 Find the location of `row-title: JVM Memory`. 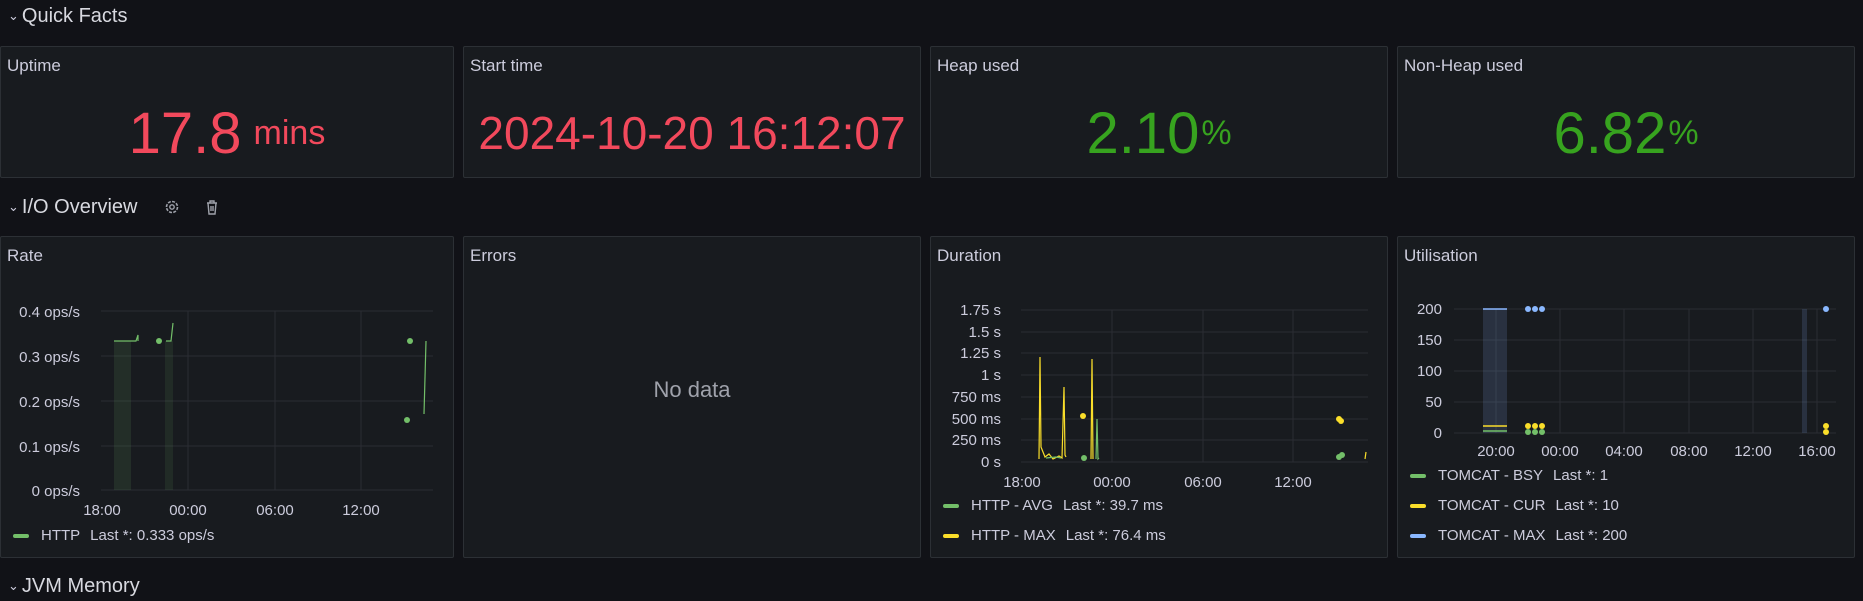

row-title: JVM Memory is located at coordinates (80, 585).